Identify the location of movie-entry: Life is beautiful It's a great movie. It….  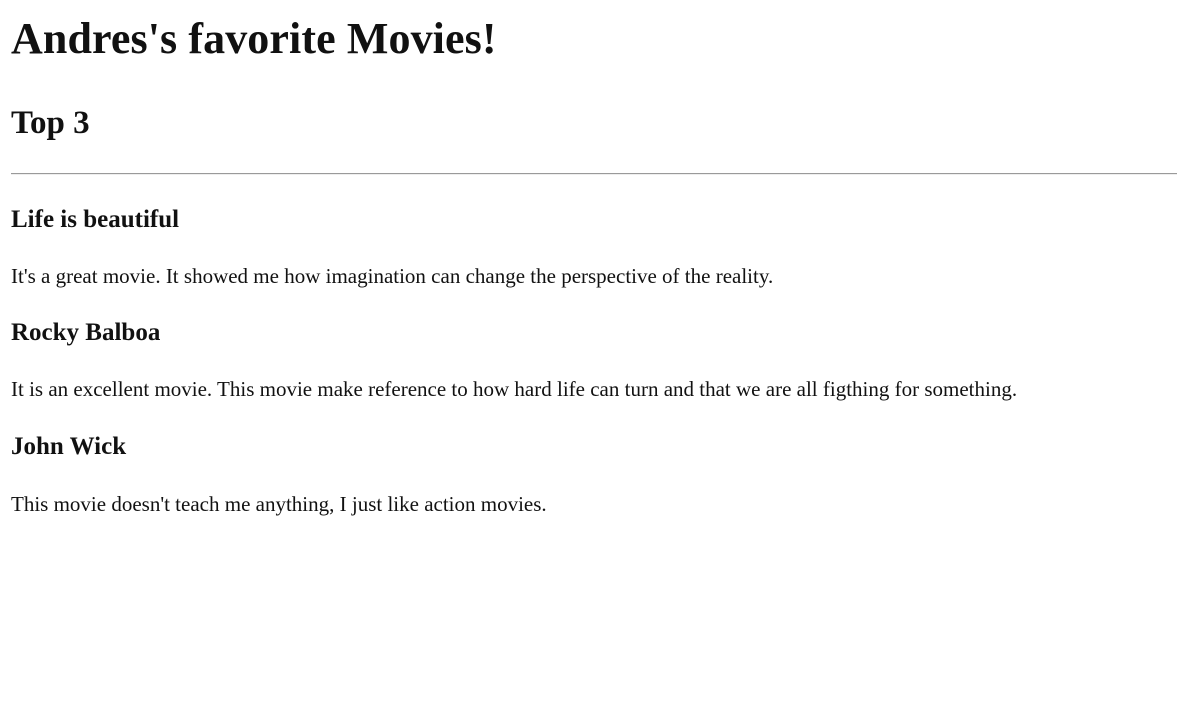
(594, 247).